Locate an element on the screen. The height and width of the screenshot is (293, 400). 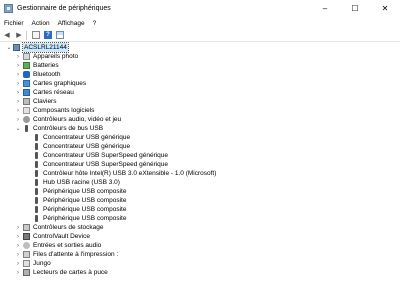
tree-item-label: Contrôleurs de stockage is located at coordinates (68, 227).